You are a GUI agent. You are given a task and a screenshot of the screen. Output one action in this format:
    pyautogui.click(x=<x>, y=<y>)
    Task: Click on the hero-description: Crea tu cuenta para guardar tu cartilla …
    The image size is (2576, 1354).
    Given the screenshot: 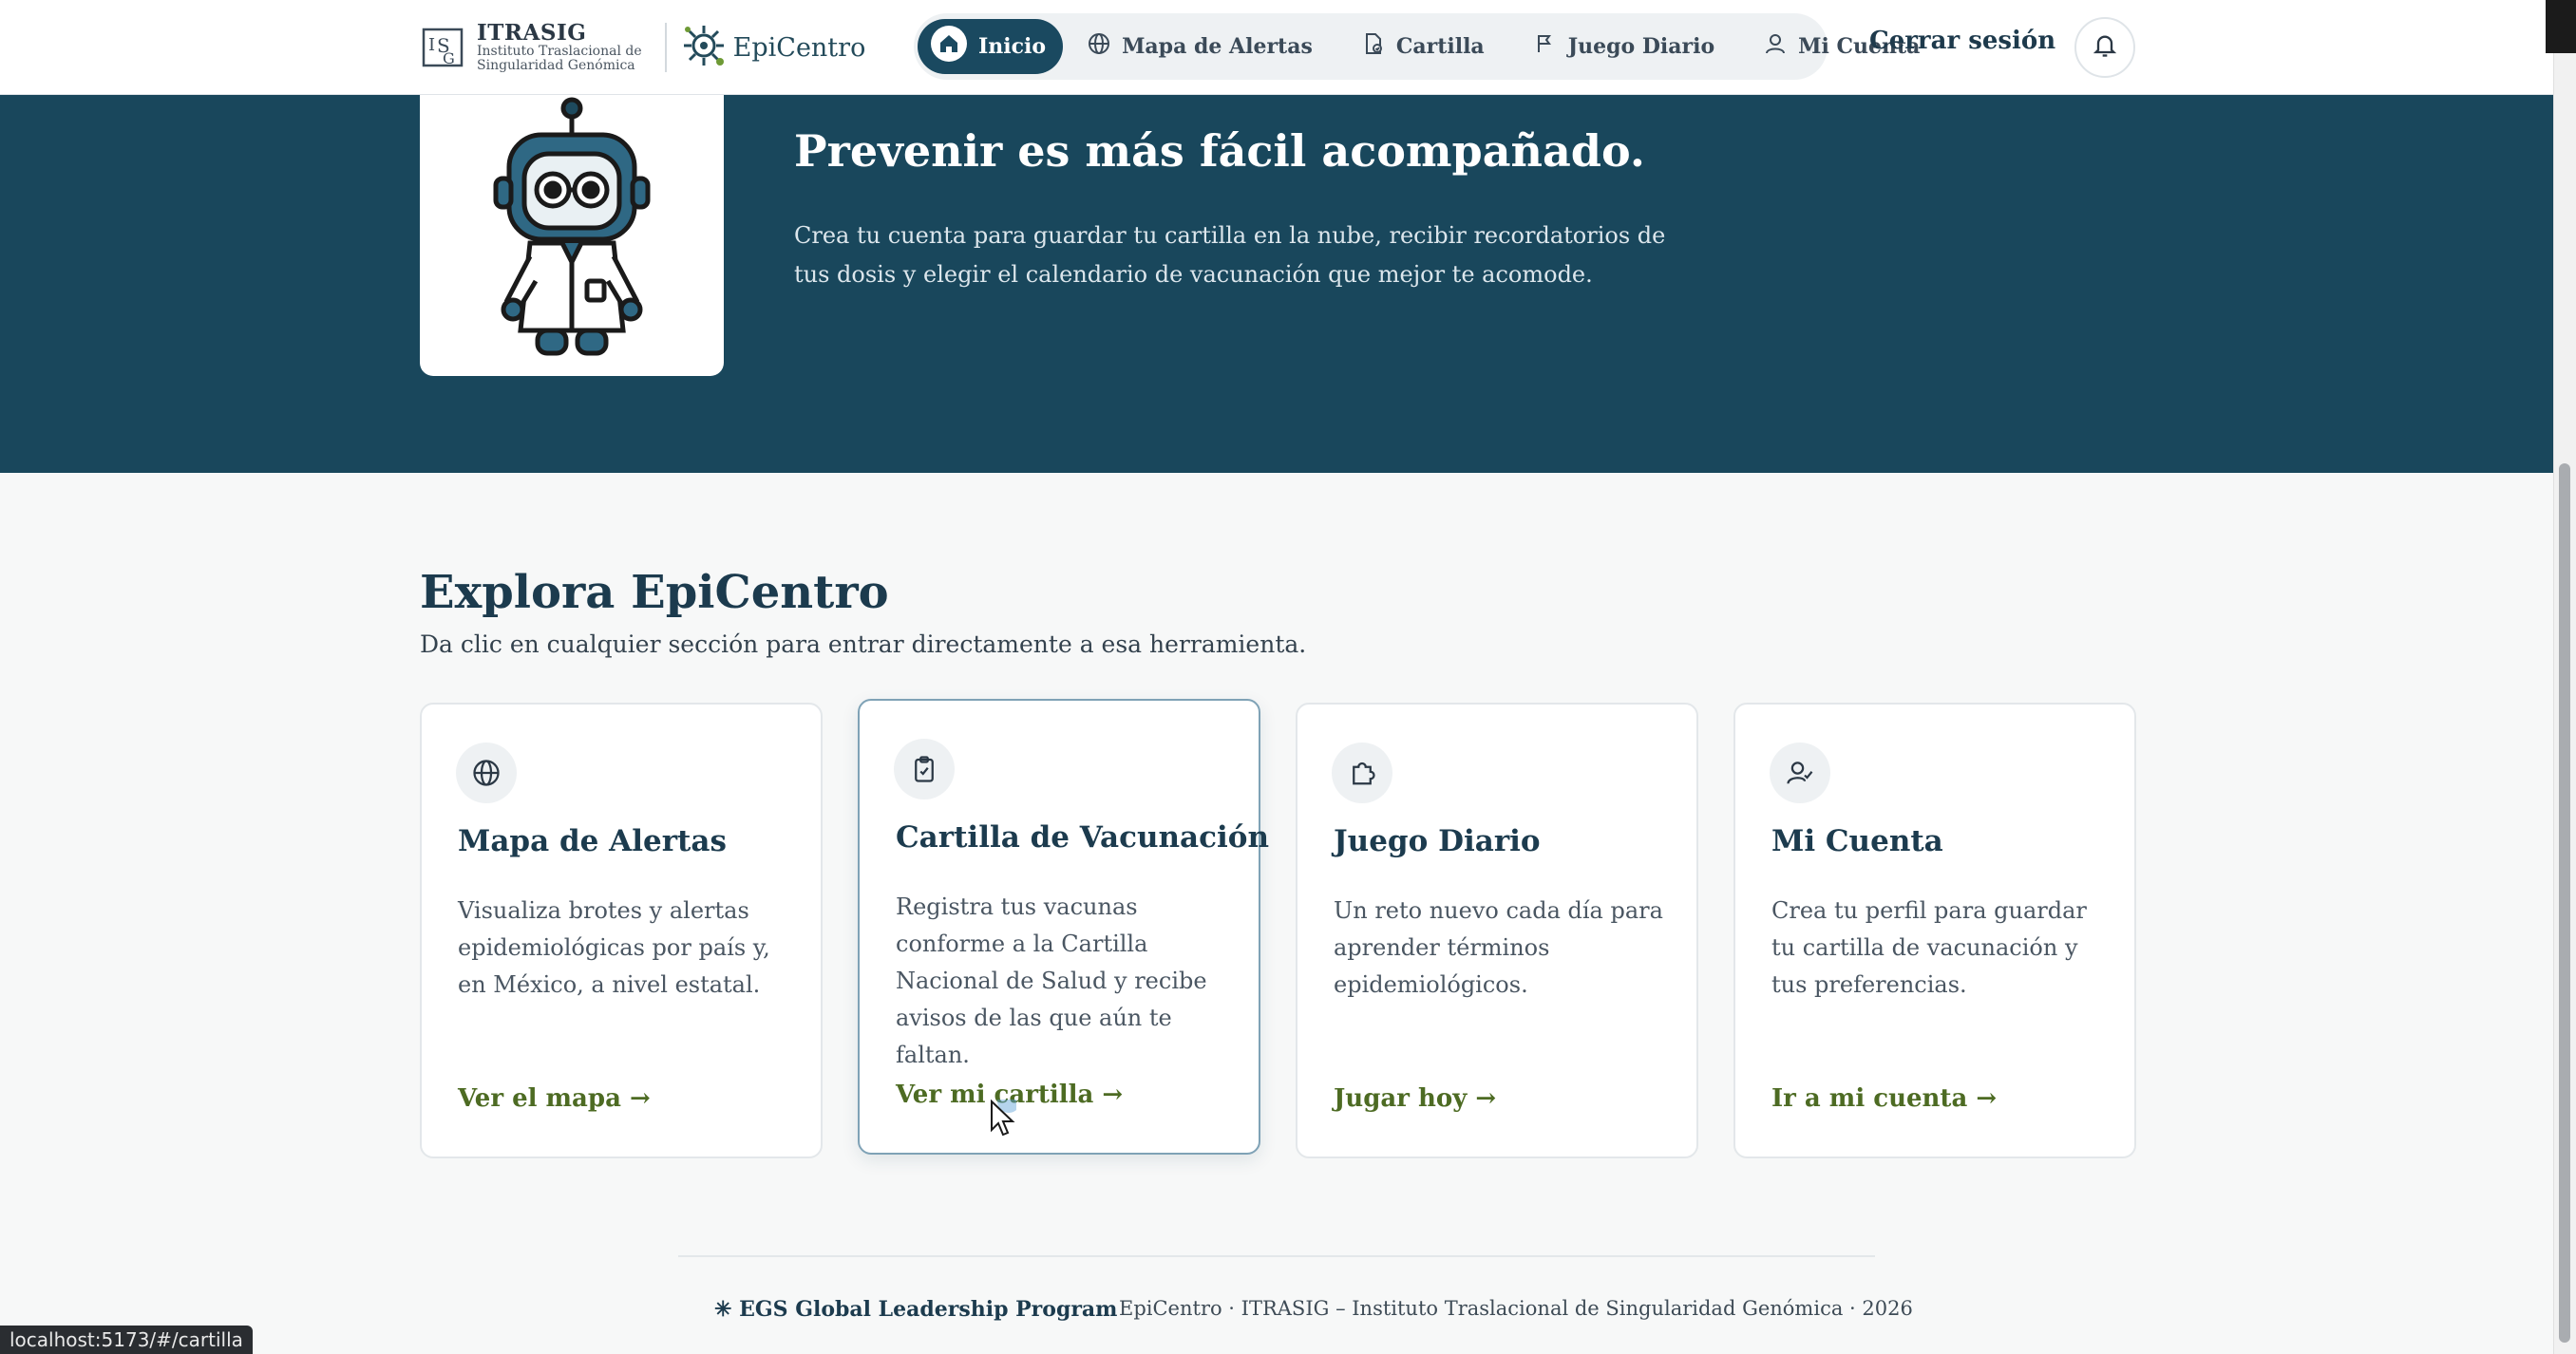 What is the action you would take?
    pyautogui.click(x=1230, y=255)
    